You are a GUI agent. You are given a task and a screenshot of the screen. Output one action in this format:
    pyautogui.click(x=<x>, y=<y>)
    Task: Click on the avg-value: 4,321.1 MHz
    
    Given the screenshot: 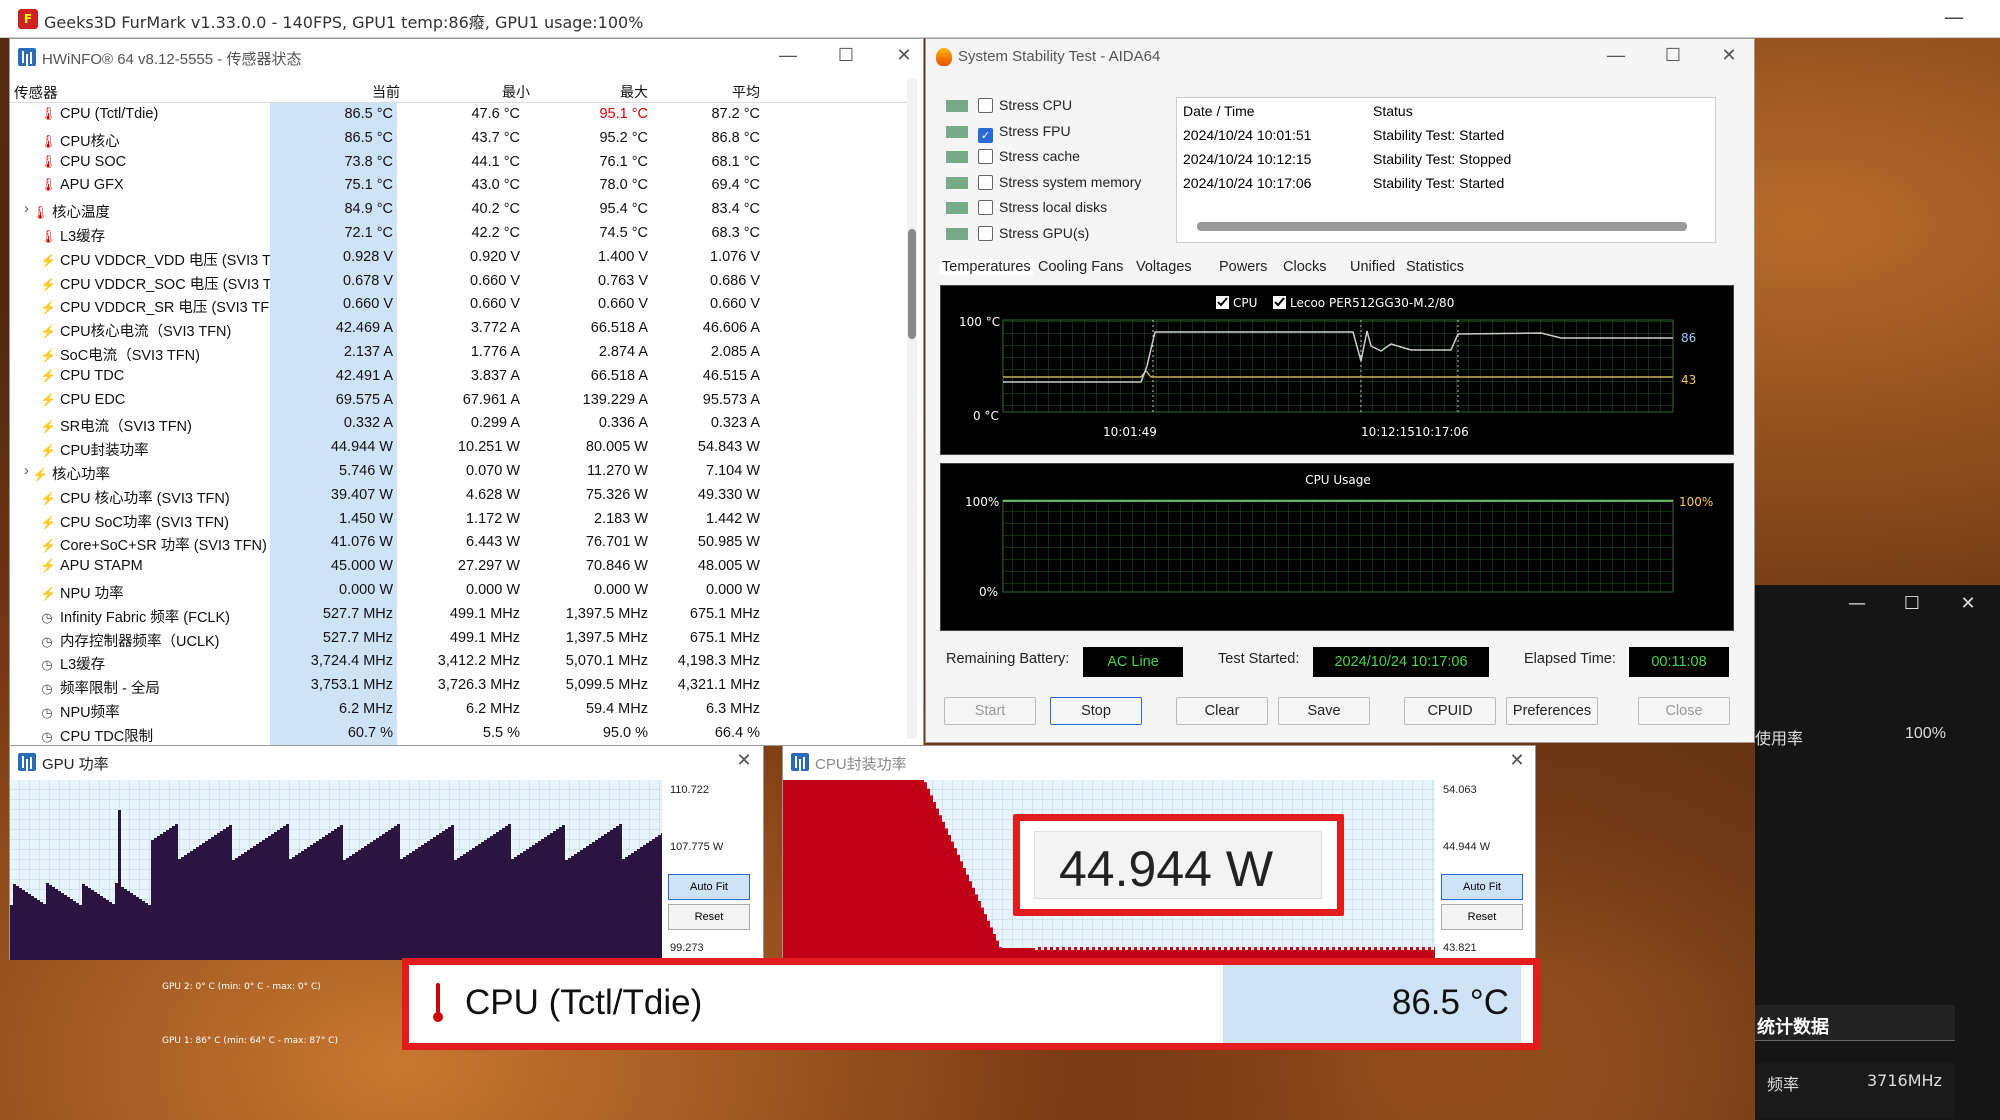 What is the action you would take?
    pyautogui.click(x=718, y=685)
    